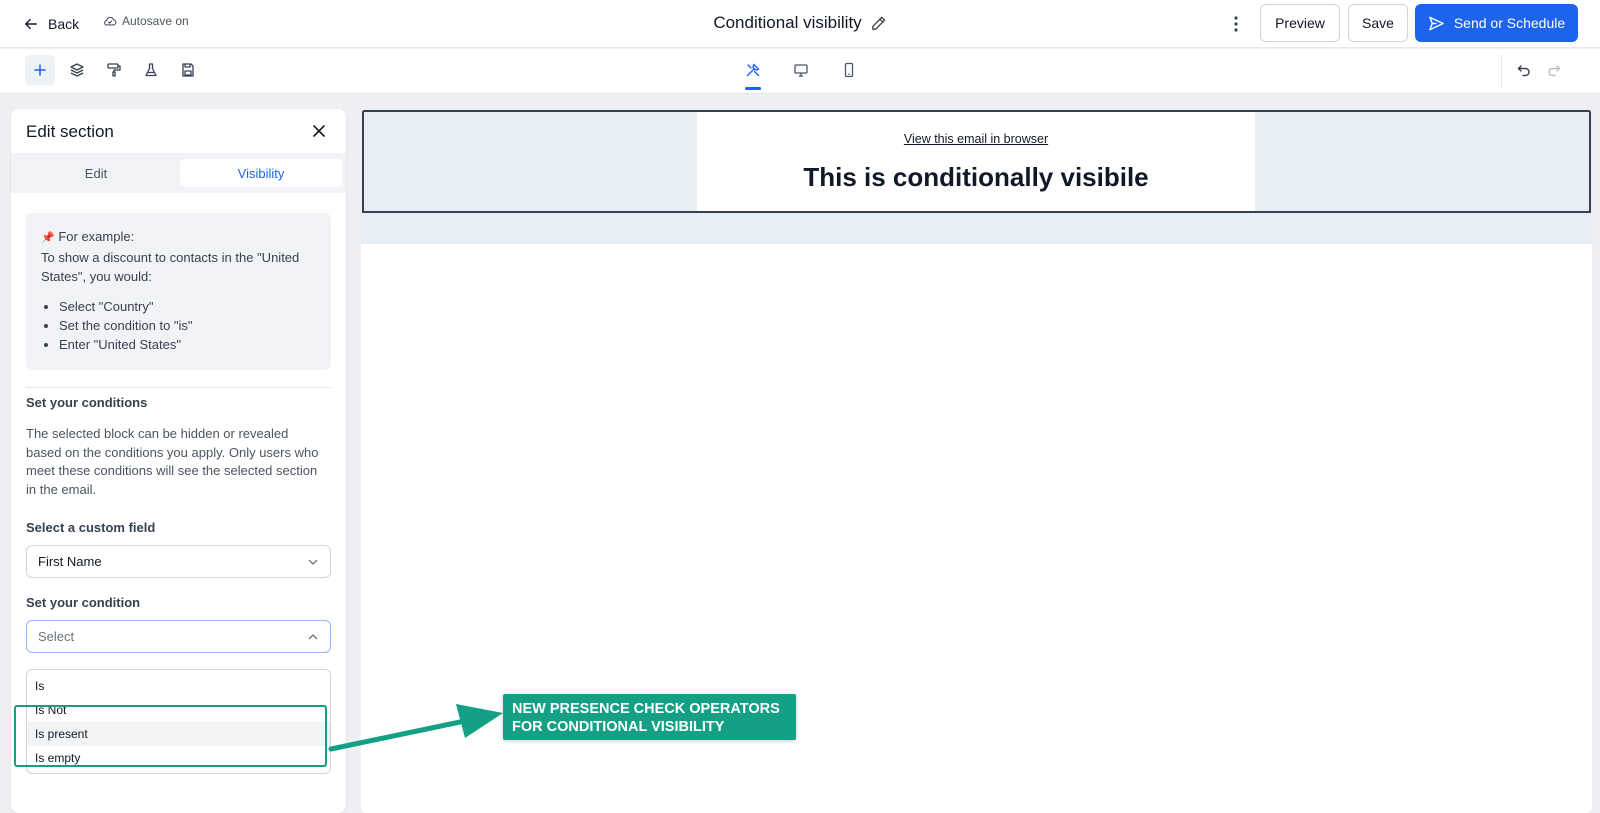 Image resolution: width=1600 pixels, height=813 pixels. I want to click on desktop-preview-tab, so click(801, 70).